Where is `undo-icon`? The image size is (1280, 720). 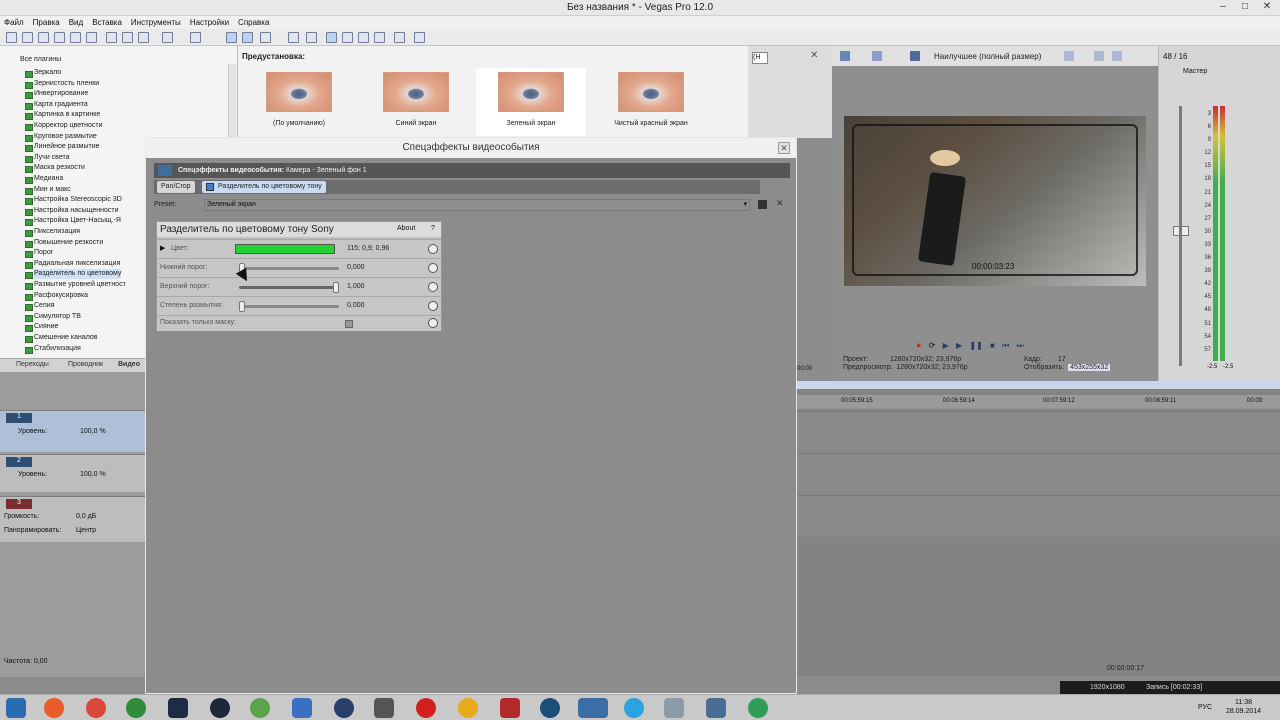 undo-icon is located at coordinates (167, 37).